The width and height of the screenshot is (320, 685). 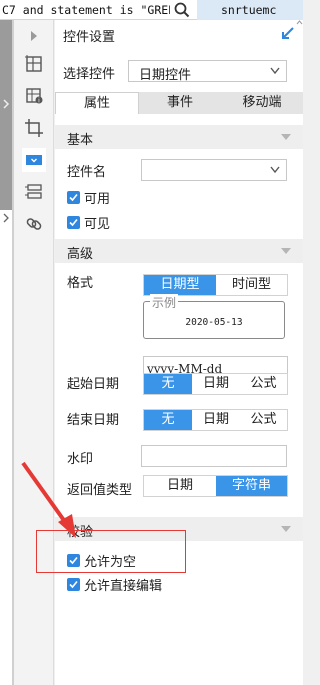 What do you see at coordinates (165, 75) in the screenshot?
I see `select-control-value: 日期控件` at bounding box center [165, 75].